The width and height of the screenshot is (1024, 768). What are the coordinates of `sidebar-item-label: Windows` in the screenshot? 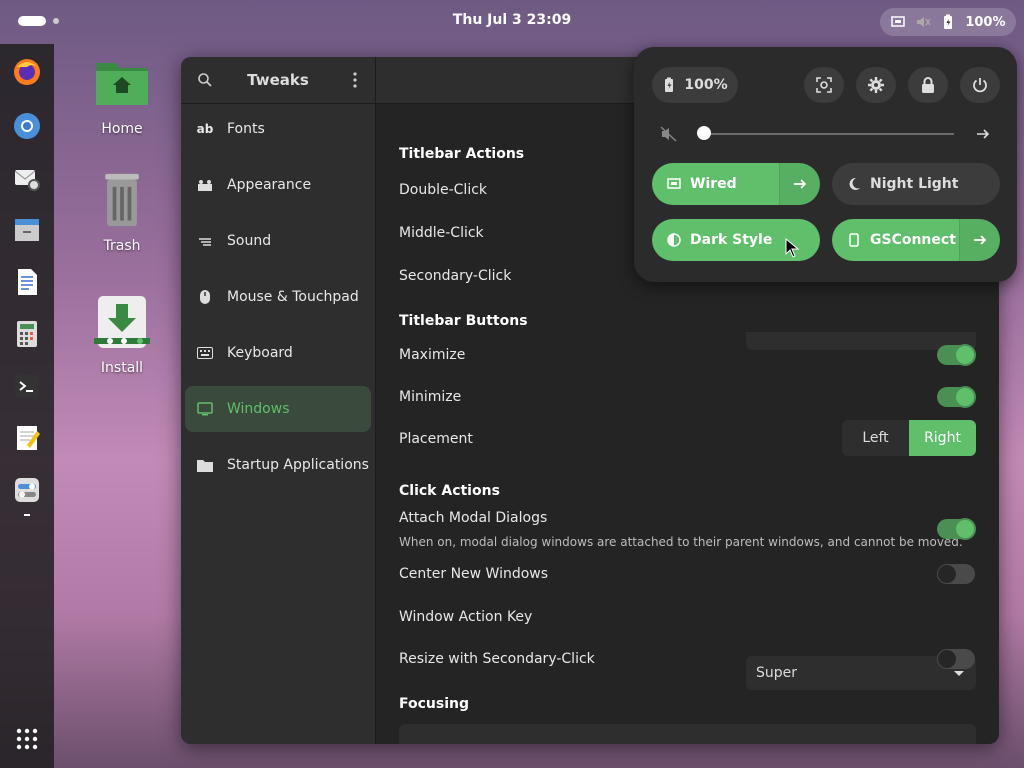 It's located at (258, 409).